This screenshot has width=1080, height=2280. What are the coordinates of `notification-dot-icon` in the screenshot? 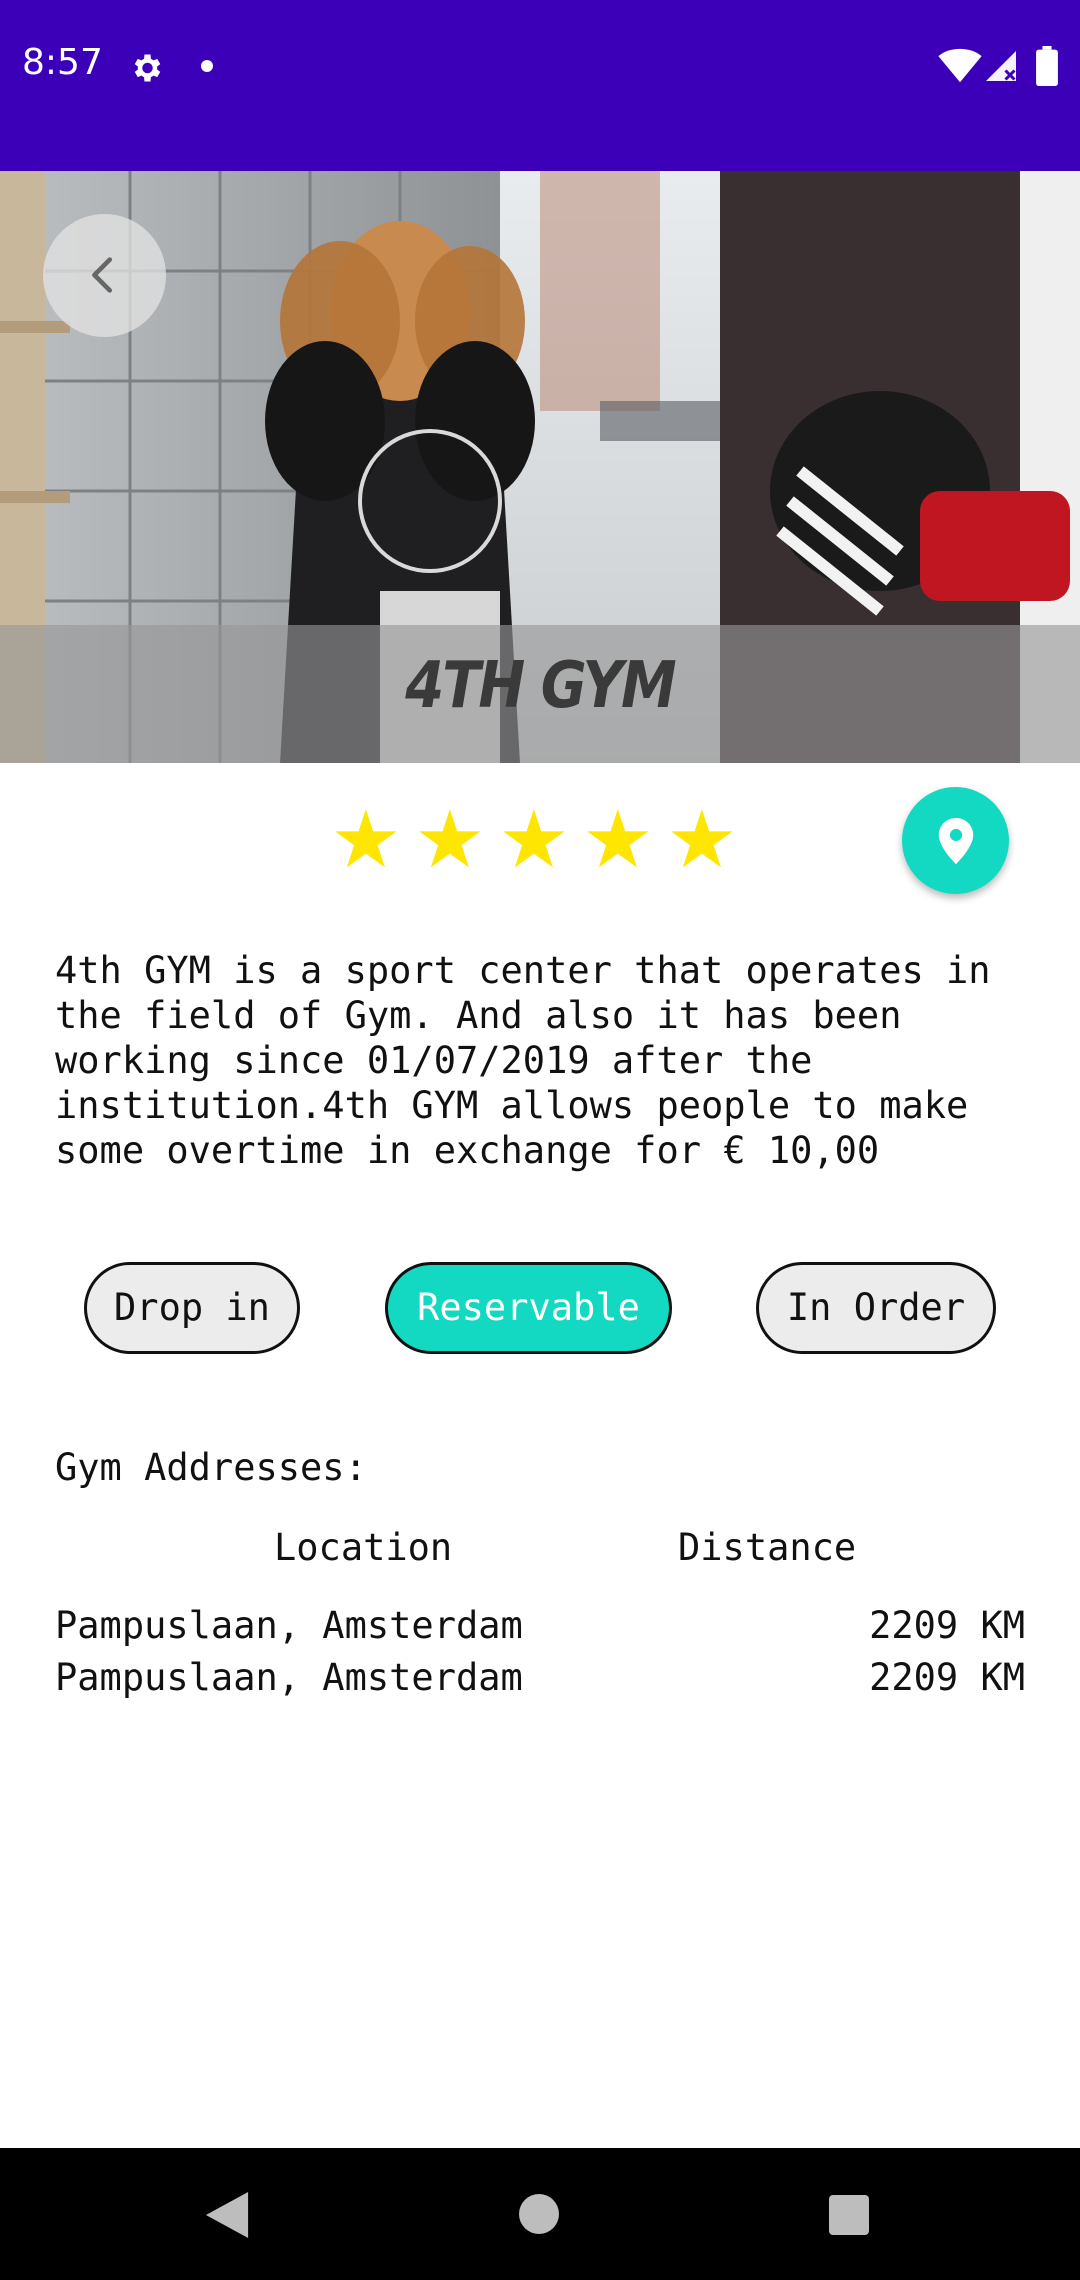 It's located at (207, 66).